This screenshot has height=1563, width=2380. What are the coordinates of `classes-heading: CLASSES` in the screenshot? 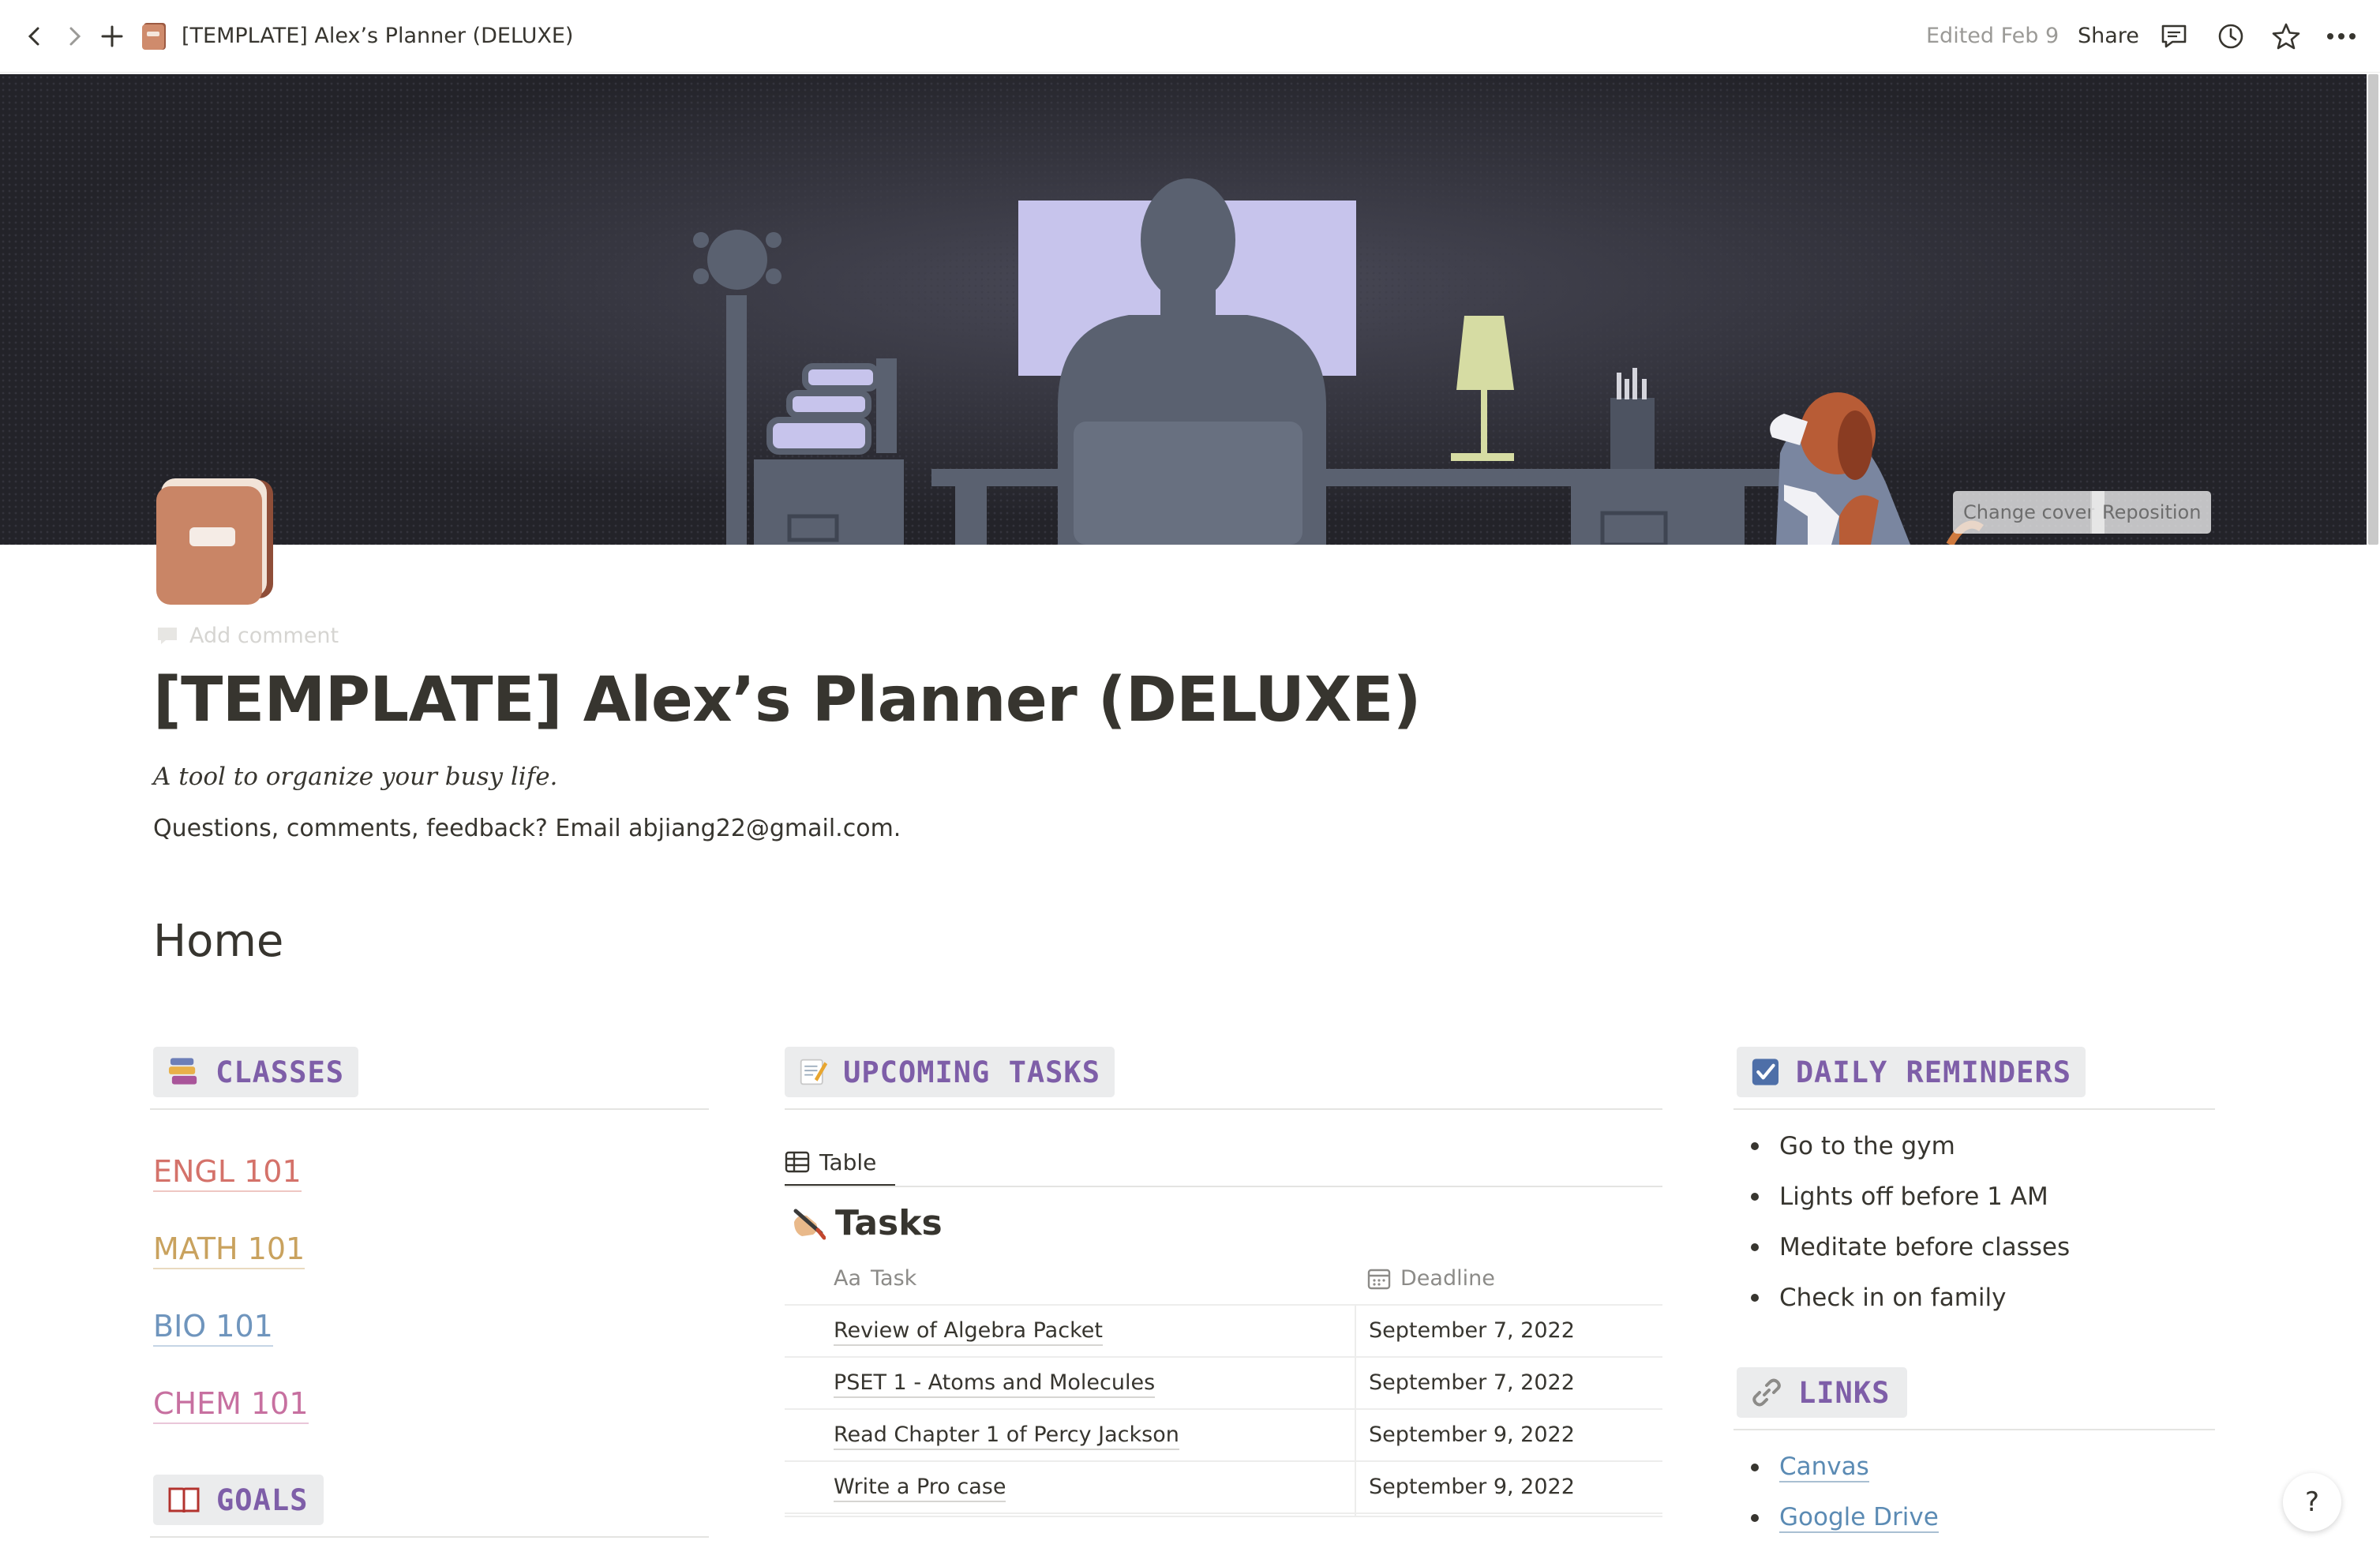 It's located at (280, 1072).